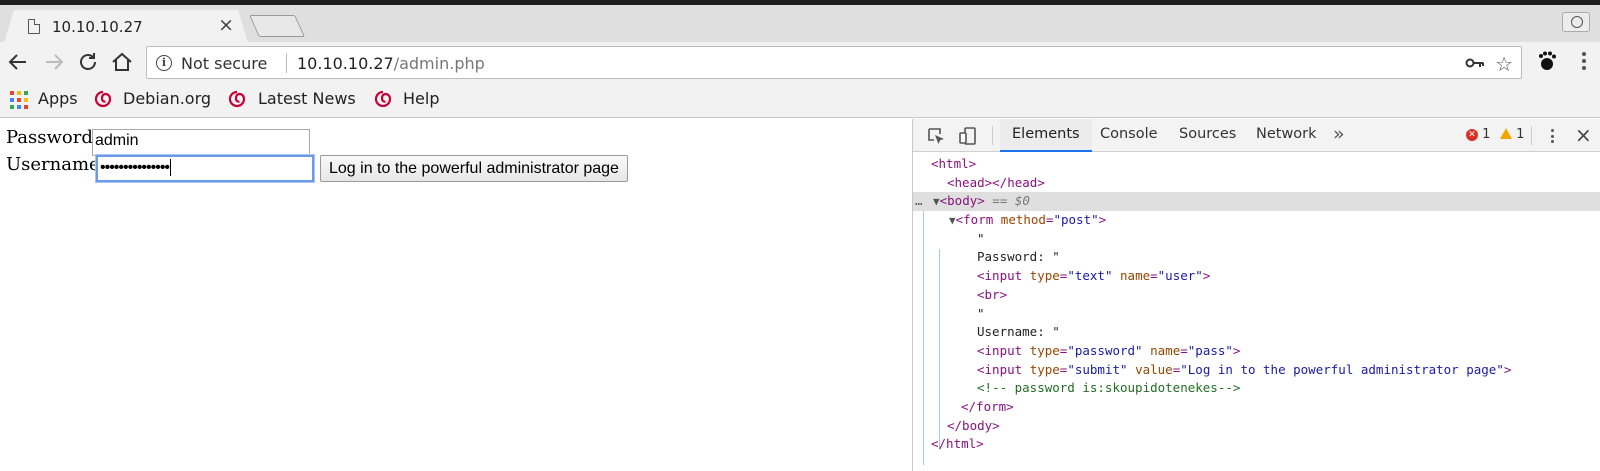 The height and width of the screenshot is (471, 1600). Describe the element at coordinates (1129, 135) in the screenshot. I see `tab-console: Console` at that location.